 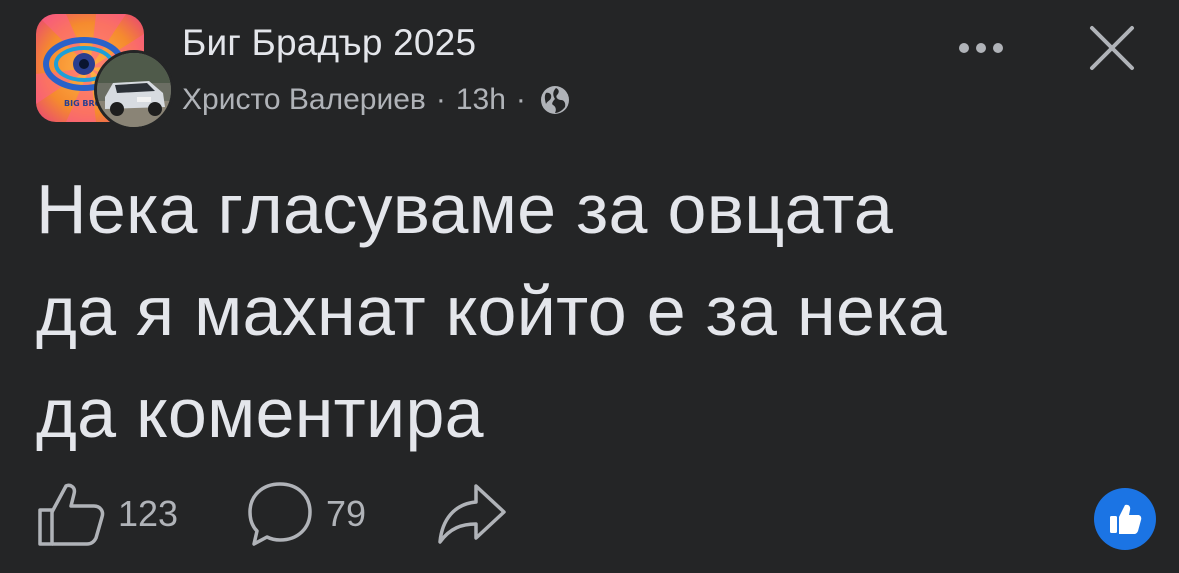 I want to click on post-text-line: Нека гласуваме за овцата, so click(x=465, y=209).